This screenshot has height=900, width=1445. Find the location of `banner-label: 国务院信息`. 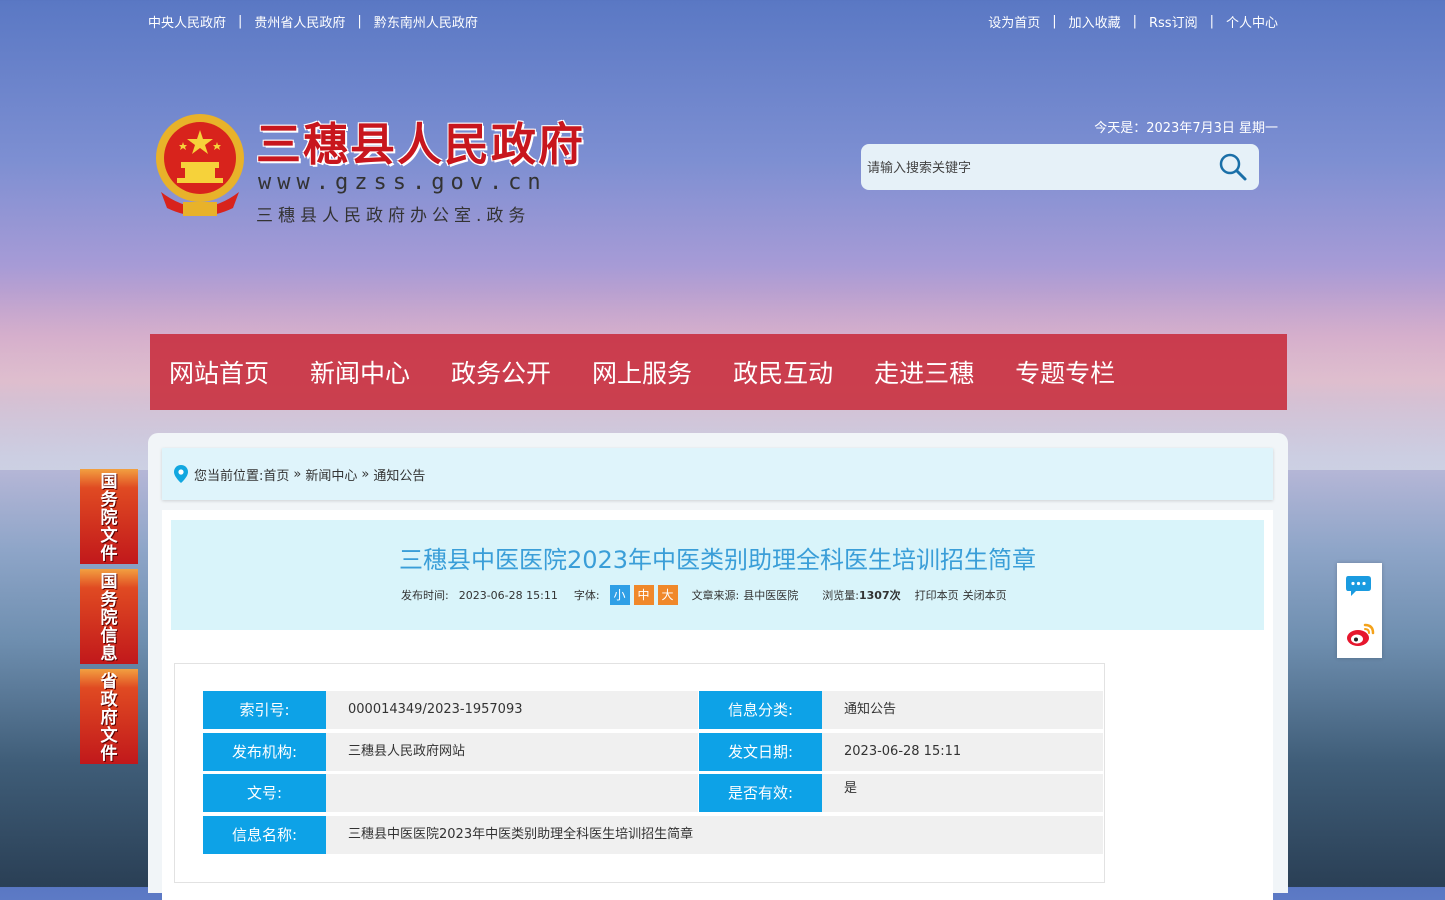

banner-label: 国务院信息 is located at coordinates (109, 618).